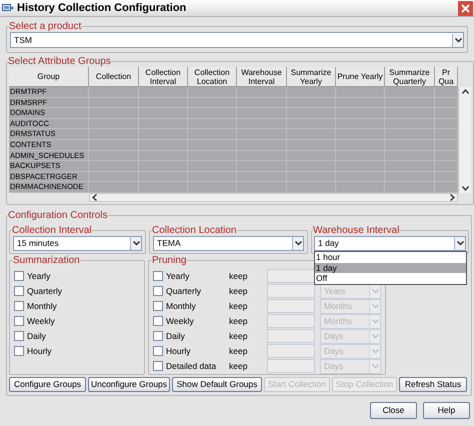 This screenshot has width=474, height=426. Describe the element at coordinates (129, 384) in the screenshot. I see `action-button: Unconfigure Groups` at that location.